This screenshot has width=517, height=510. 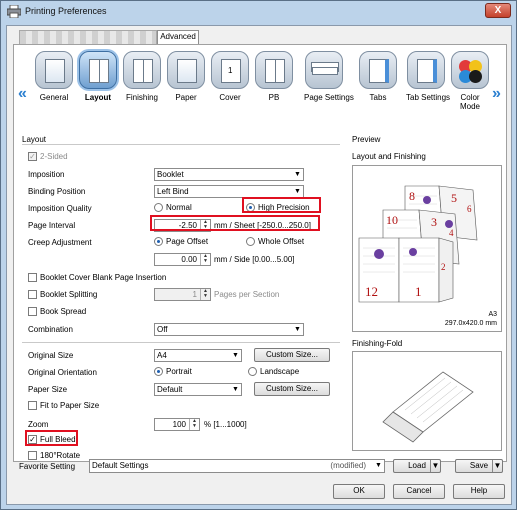 What do you see at coordinates (60, 242) in the screenshot?
I see `creep-adjustment-label: Creep Adjustment` at bounding box center [60, 242].